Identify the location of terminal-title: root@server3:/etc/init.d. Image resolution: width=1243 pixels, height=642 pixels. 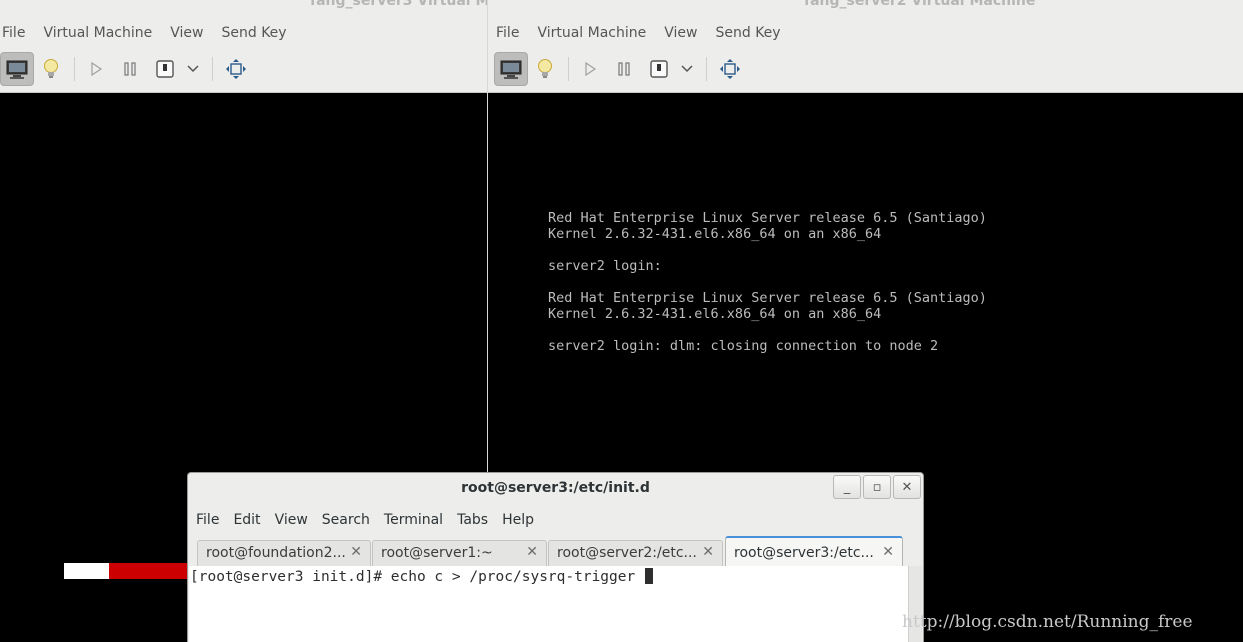
(555, 488).